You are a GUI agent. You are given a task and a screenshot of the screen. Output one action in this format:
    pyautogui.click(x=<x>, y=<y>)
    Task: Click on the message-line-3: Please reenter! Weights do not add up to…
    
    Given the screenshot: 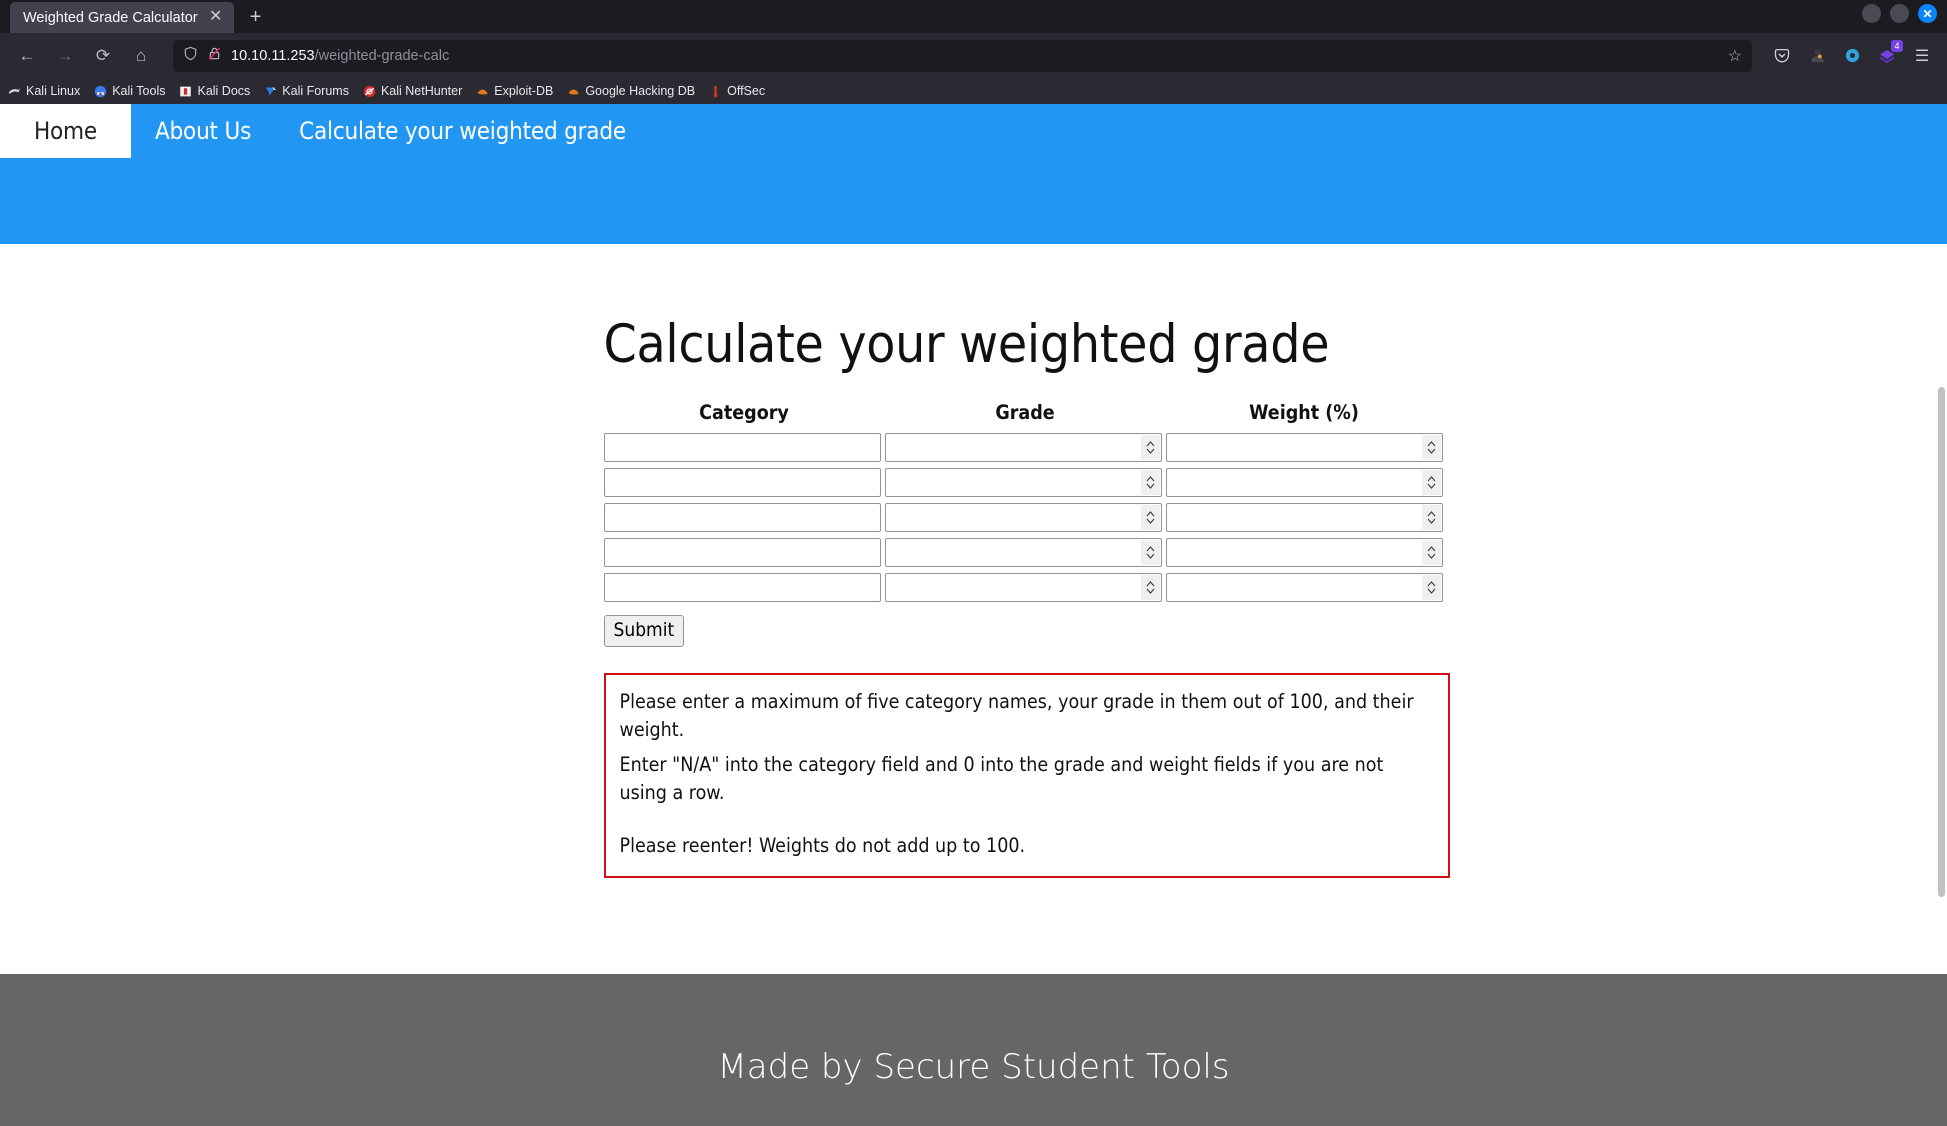 What is the action you would take?
    pyautogui.click(x=822, y=846)
    